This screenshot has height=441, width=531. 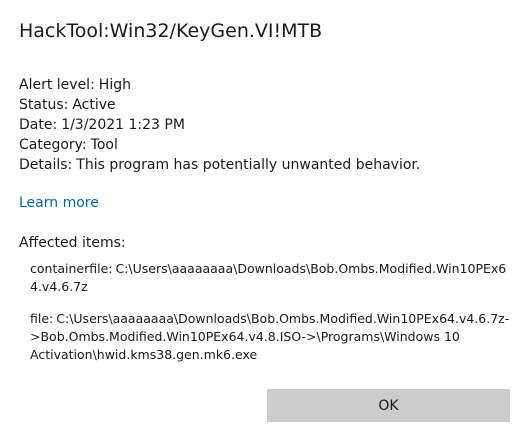 What do you see at coordinates (114, 85) in the screenshot?
I see `detail-value: High` at bounding box center [114, 85].